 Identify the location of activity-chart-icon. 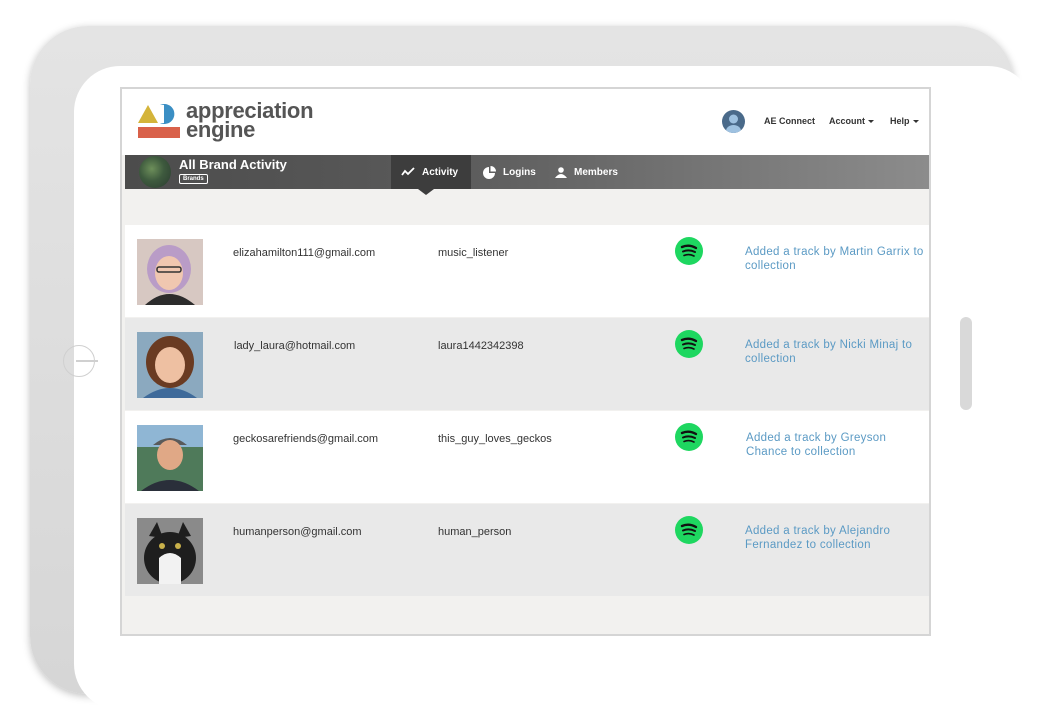
(408, 172).